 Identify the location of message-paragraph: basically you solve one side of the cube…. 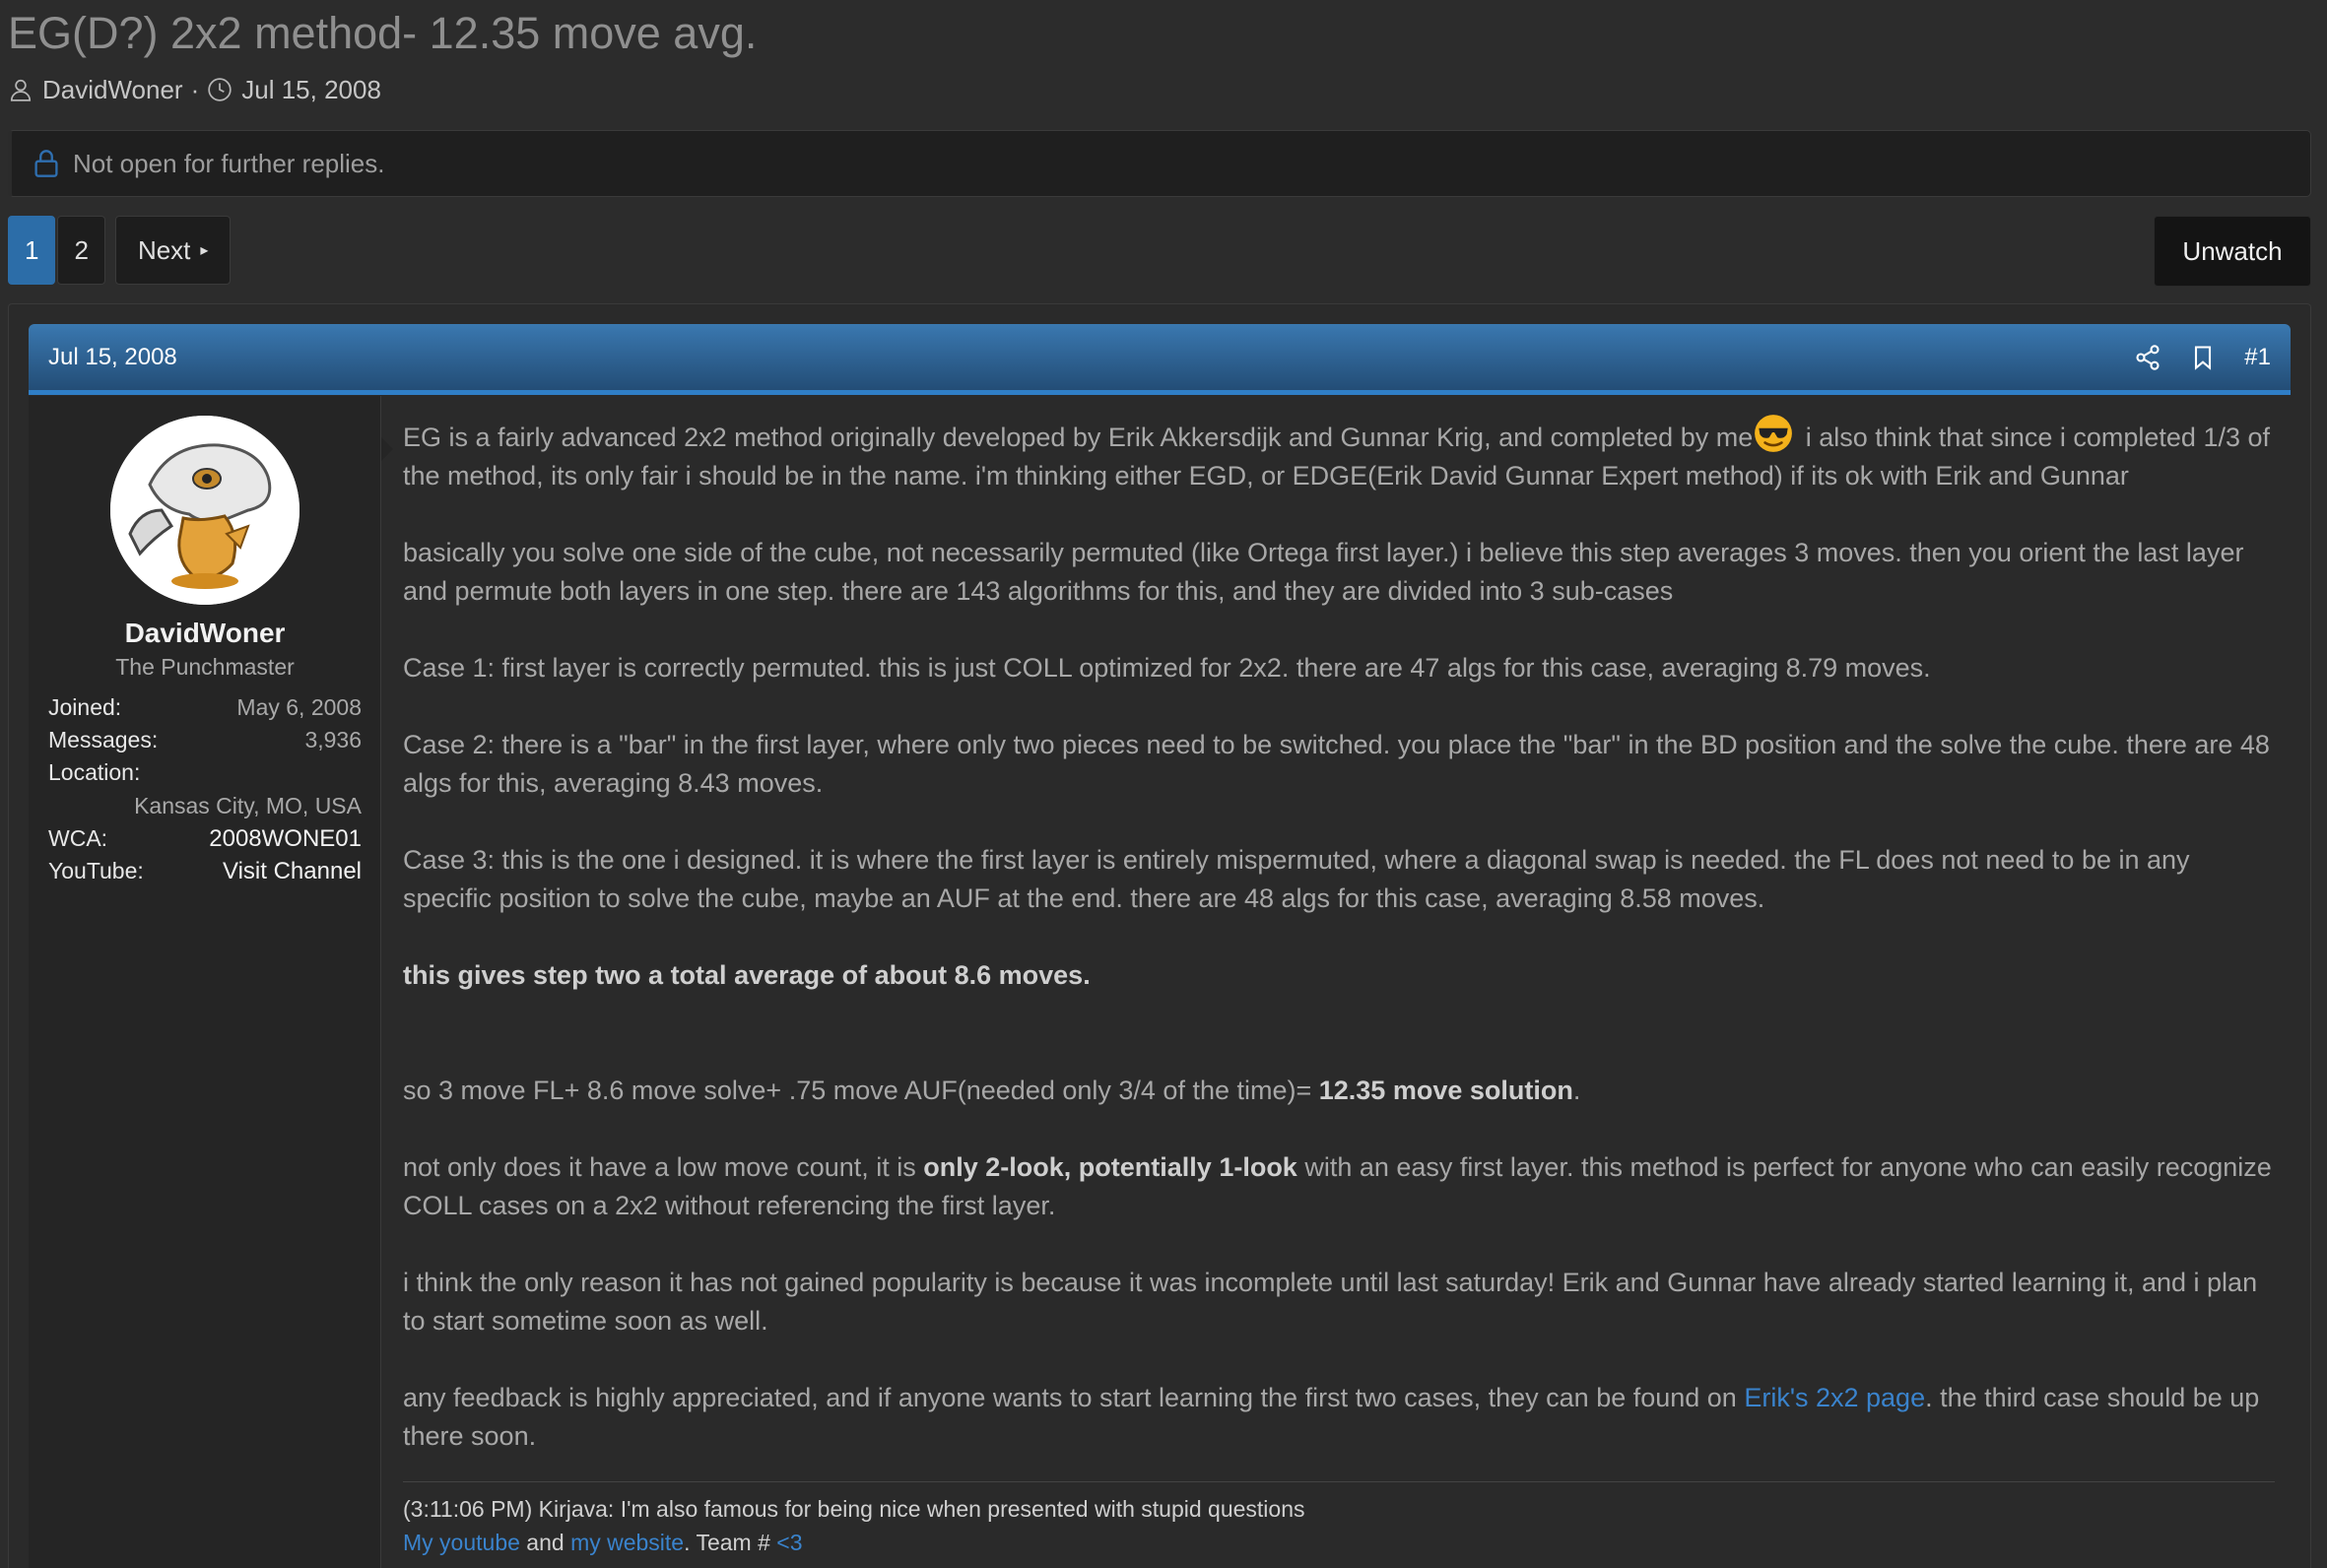
(1323, 572).